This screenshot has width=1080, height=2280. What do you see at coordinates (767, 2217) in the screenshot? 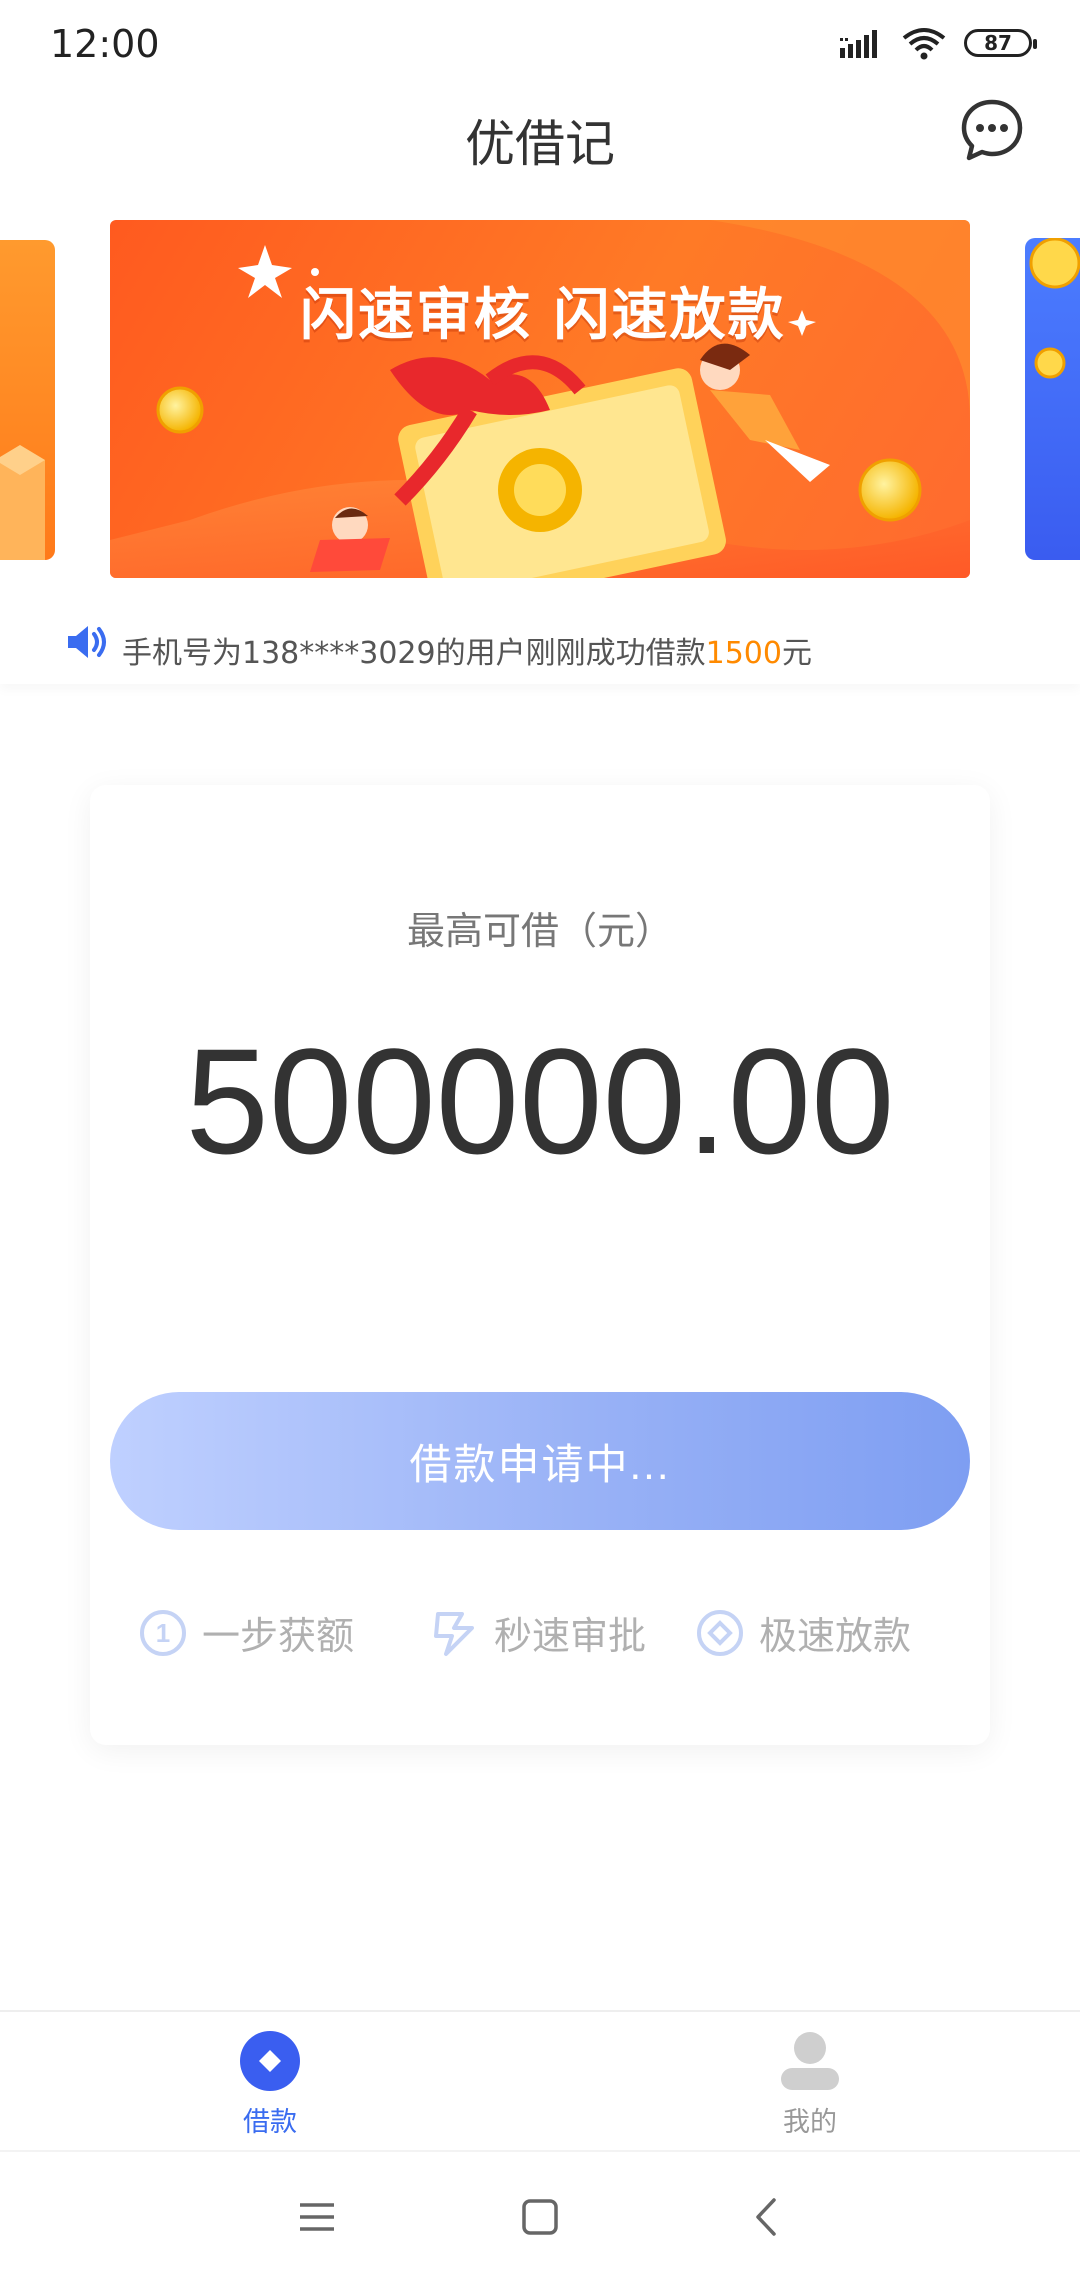
I see `back-icon` at bounding box center [767, 2217].